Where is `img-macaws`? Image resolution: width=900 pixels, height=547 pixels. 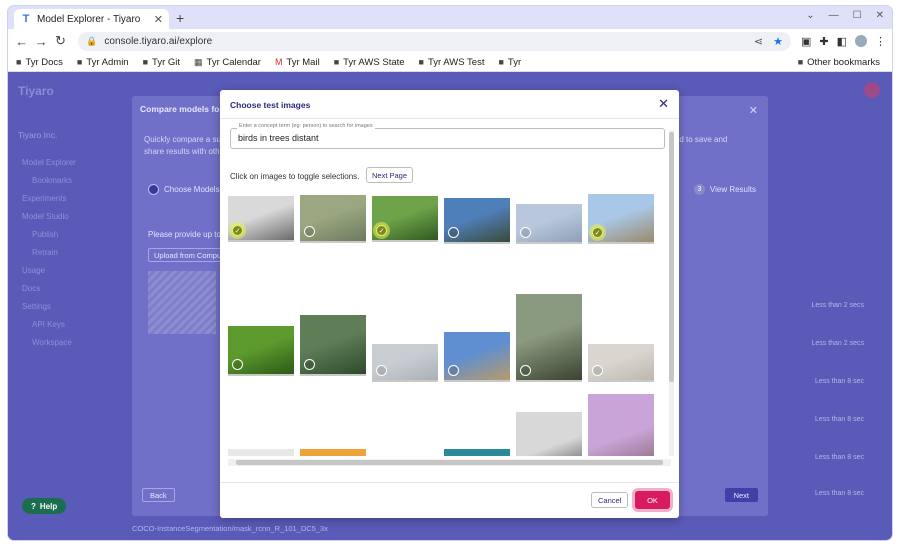
img-macaws is located at coordinates (477, 452).